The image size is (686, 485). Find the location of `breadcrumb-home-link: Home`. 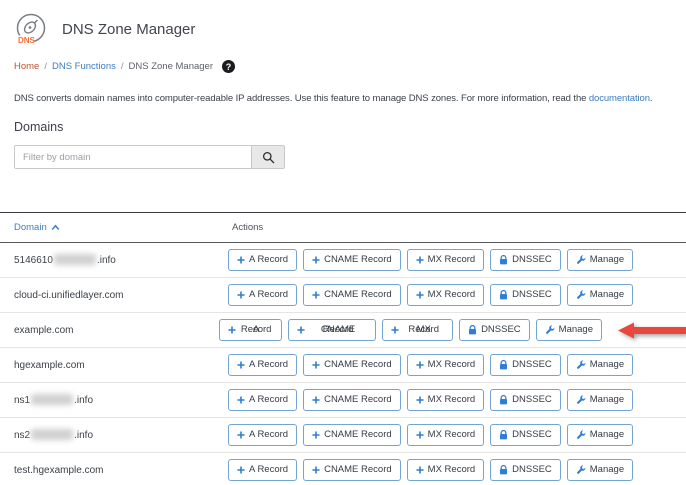

breadcrumb-home-link: Home is located at coordinates (26, 66).